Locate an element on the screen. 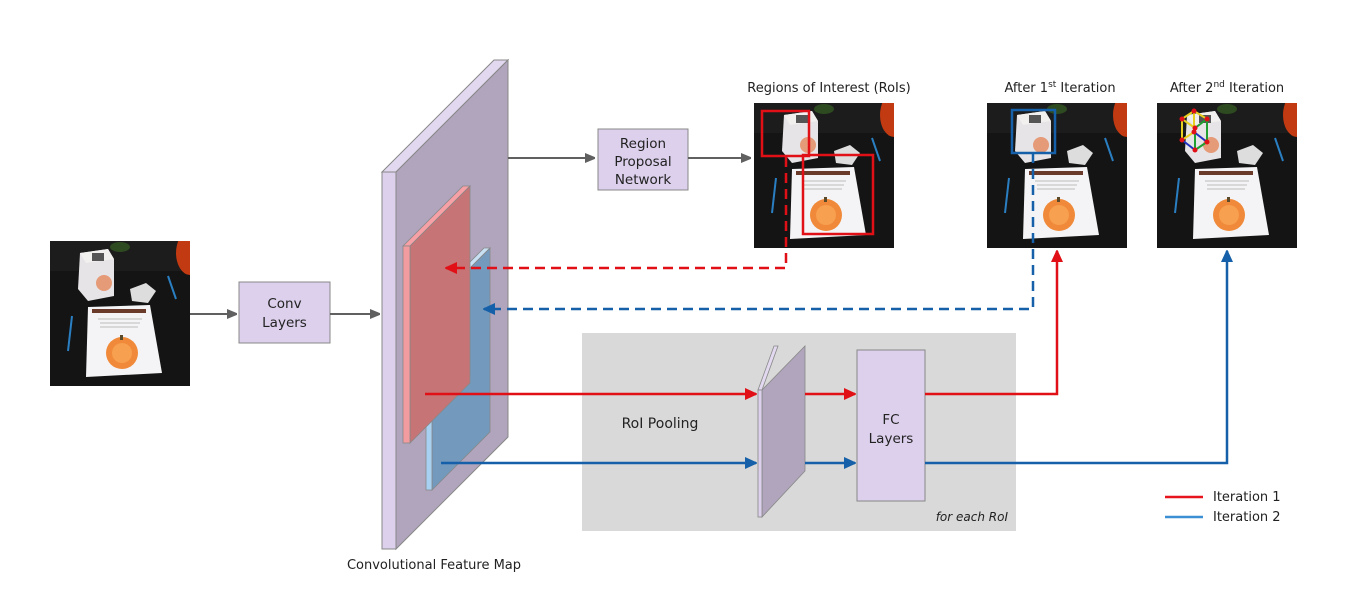 The height and width of the screenshot is (589, 1366). roi-pooling-label: RoI Pooling is located at coordinates (660, 424).